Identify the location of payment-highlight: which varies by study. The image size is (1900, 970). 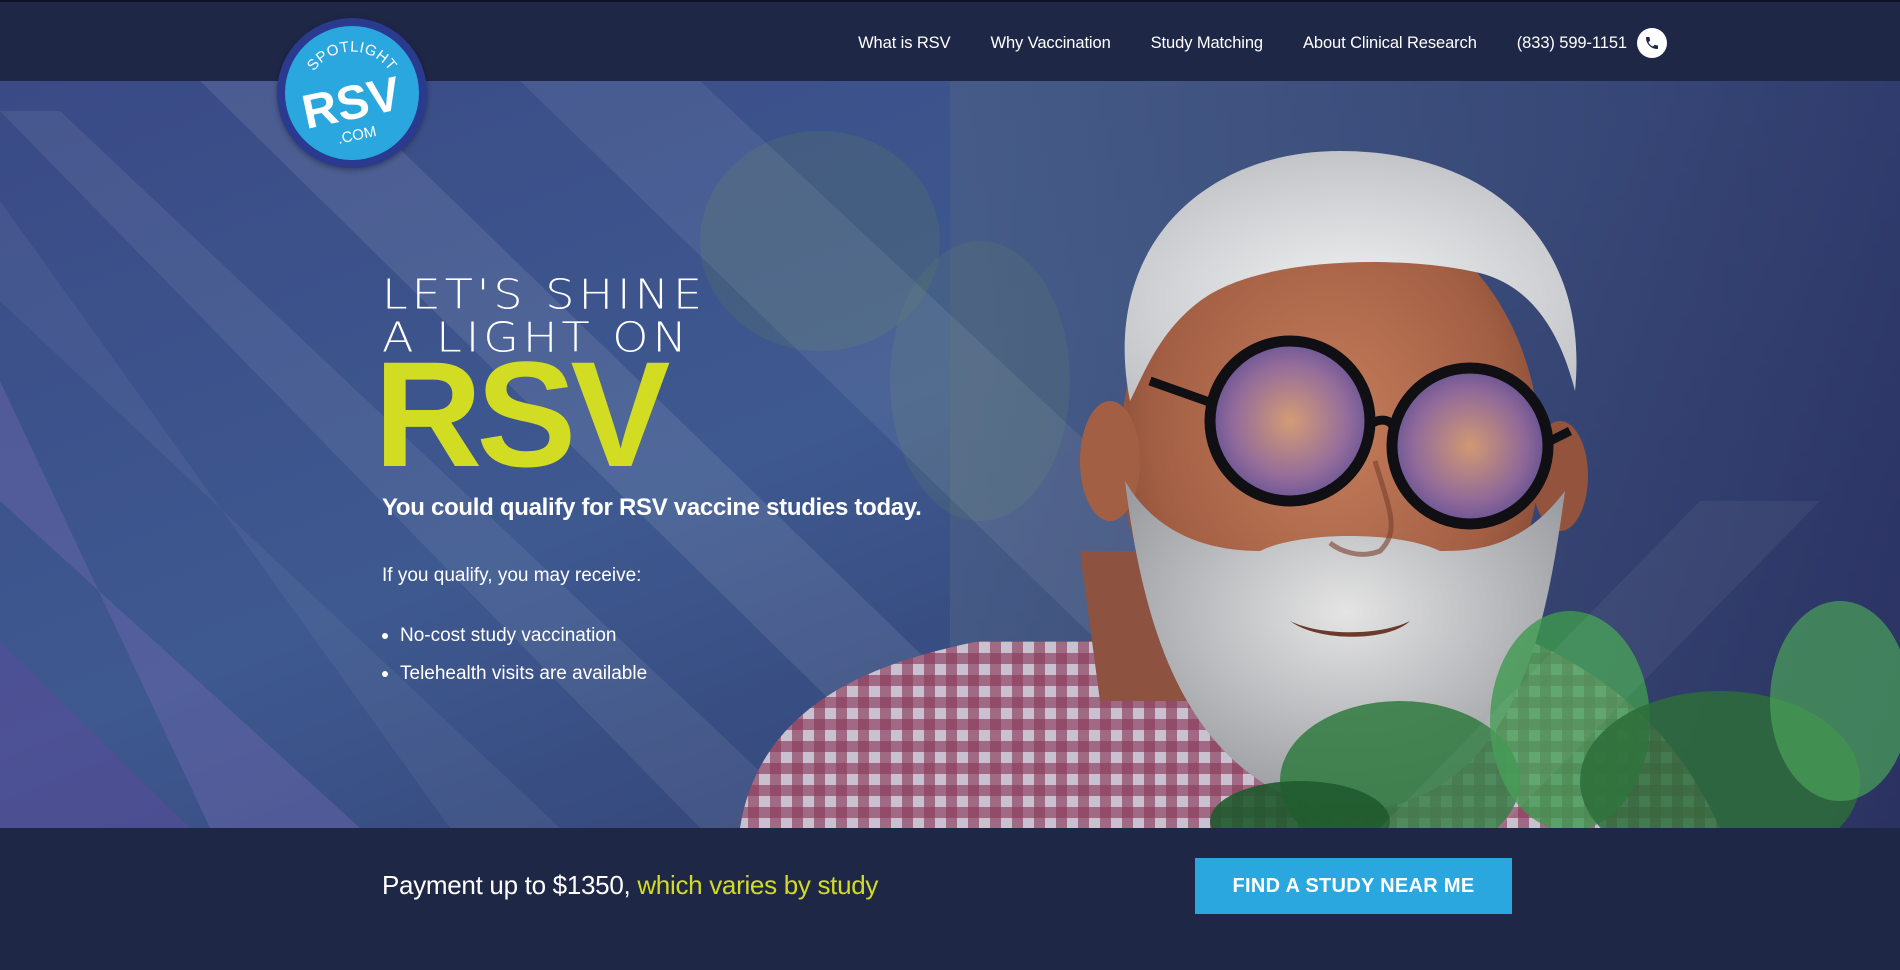
(758, 885).